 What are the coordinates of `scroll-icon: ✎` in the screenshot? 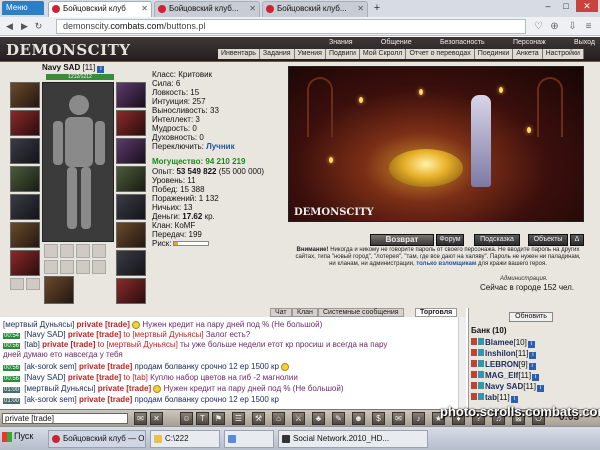 It's located at (338, 418).